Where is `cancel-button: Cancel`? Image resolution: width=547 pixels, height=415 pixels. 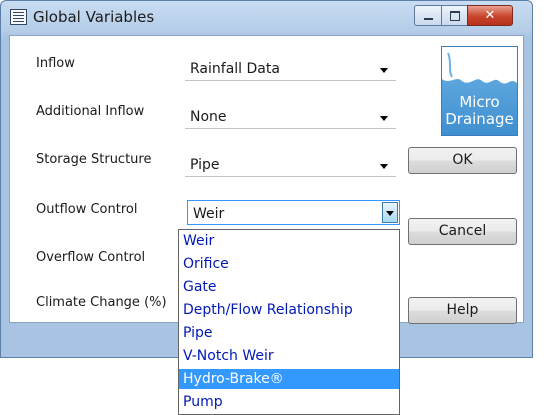
cancel-button: Cancel is located at coordinates (462, 231).